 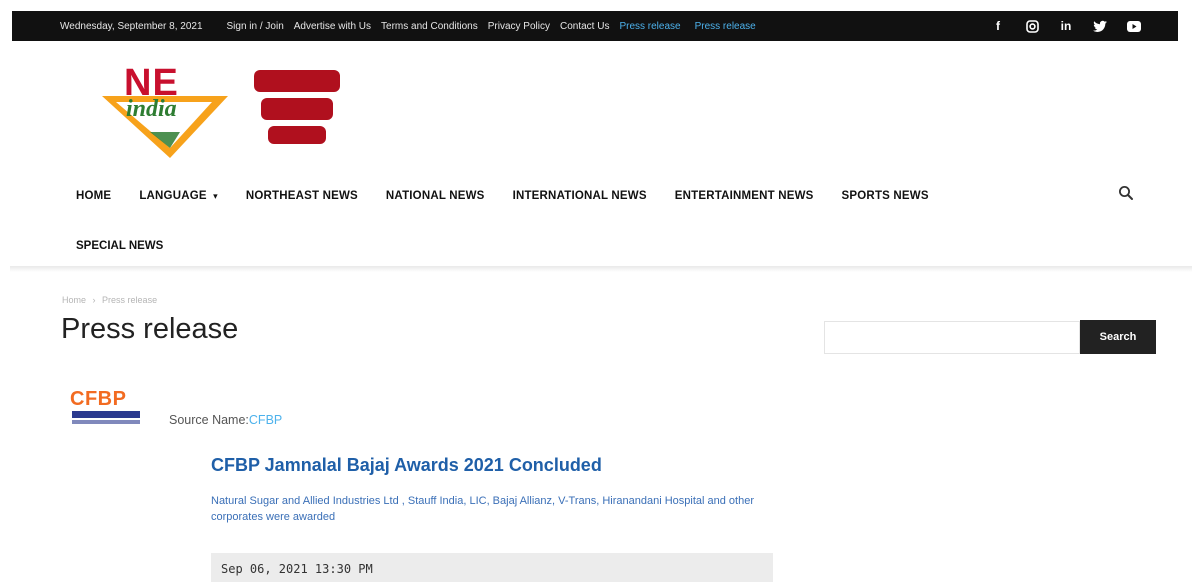 What do you see at coordinates (998, 26) in the screenshot?
I see `facebook-icon: f` at bounding box center [998, 26].